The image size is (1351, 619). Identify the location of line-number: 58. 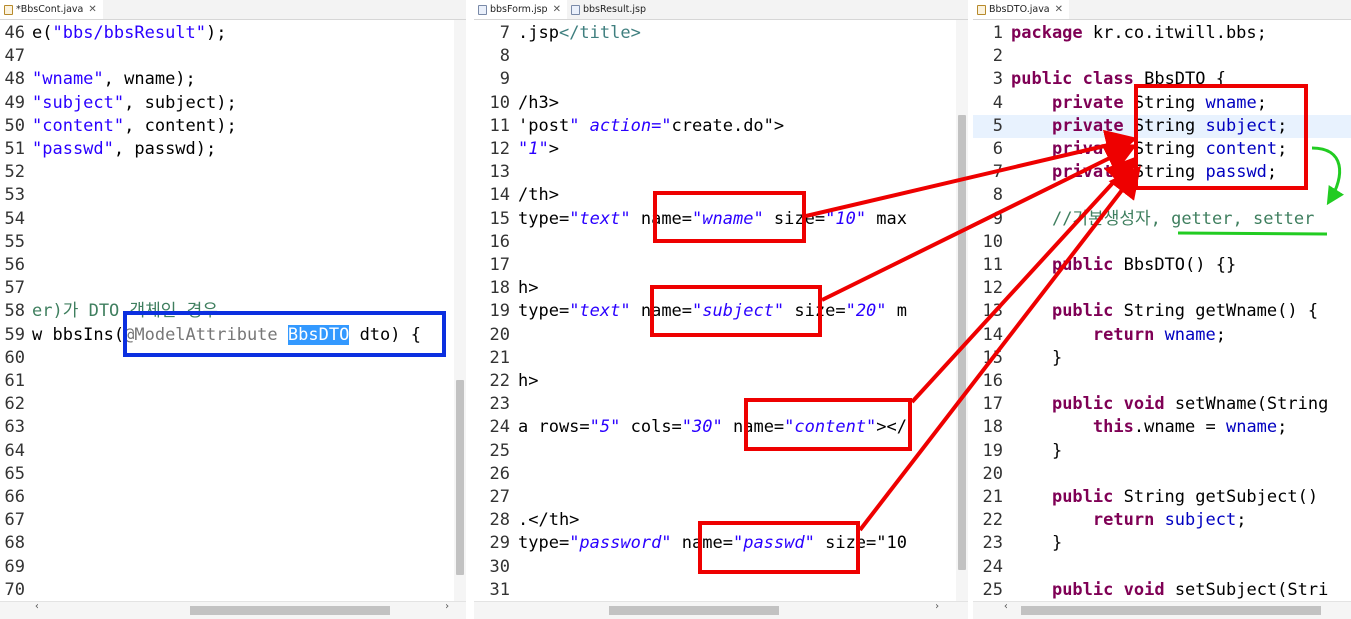
(14, 311).